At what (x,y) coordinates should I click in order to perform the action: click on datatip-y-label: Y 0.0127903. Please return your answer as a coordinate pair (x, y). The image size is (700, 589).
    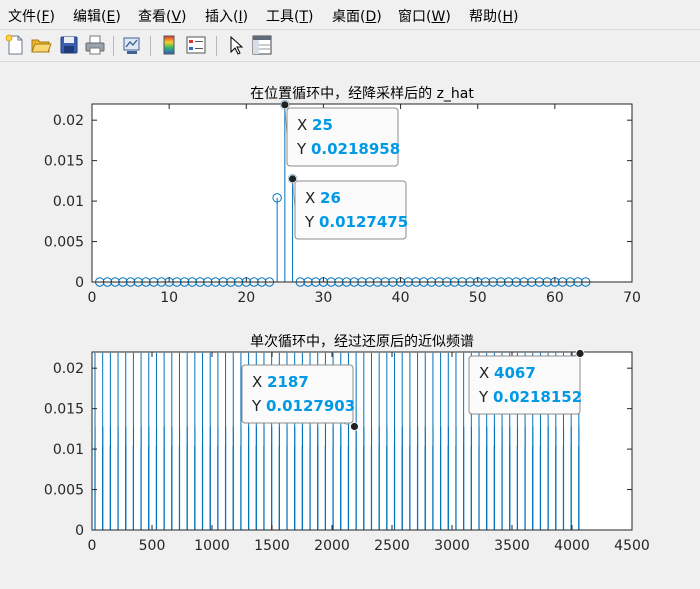
    Looking at the image, I should click on (303, 406).